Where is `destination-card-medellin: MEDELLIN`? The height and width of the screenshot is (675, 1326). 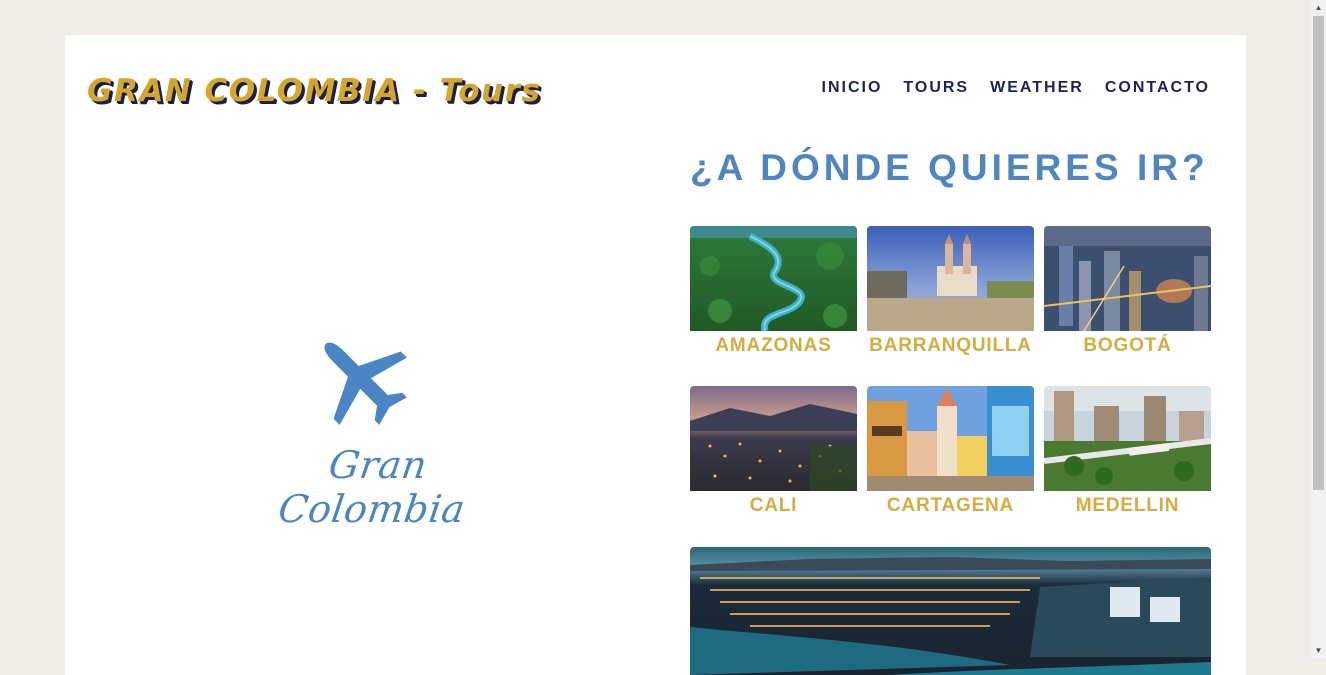 destination-card-medellin: MEDELLIN is located at coordinates (1127, 451).